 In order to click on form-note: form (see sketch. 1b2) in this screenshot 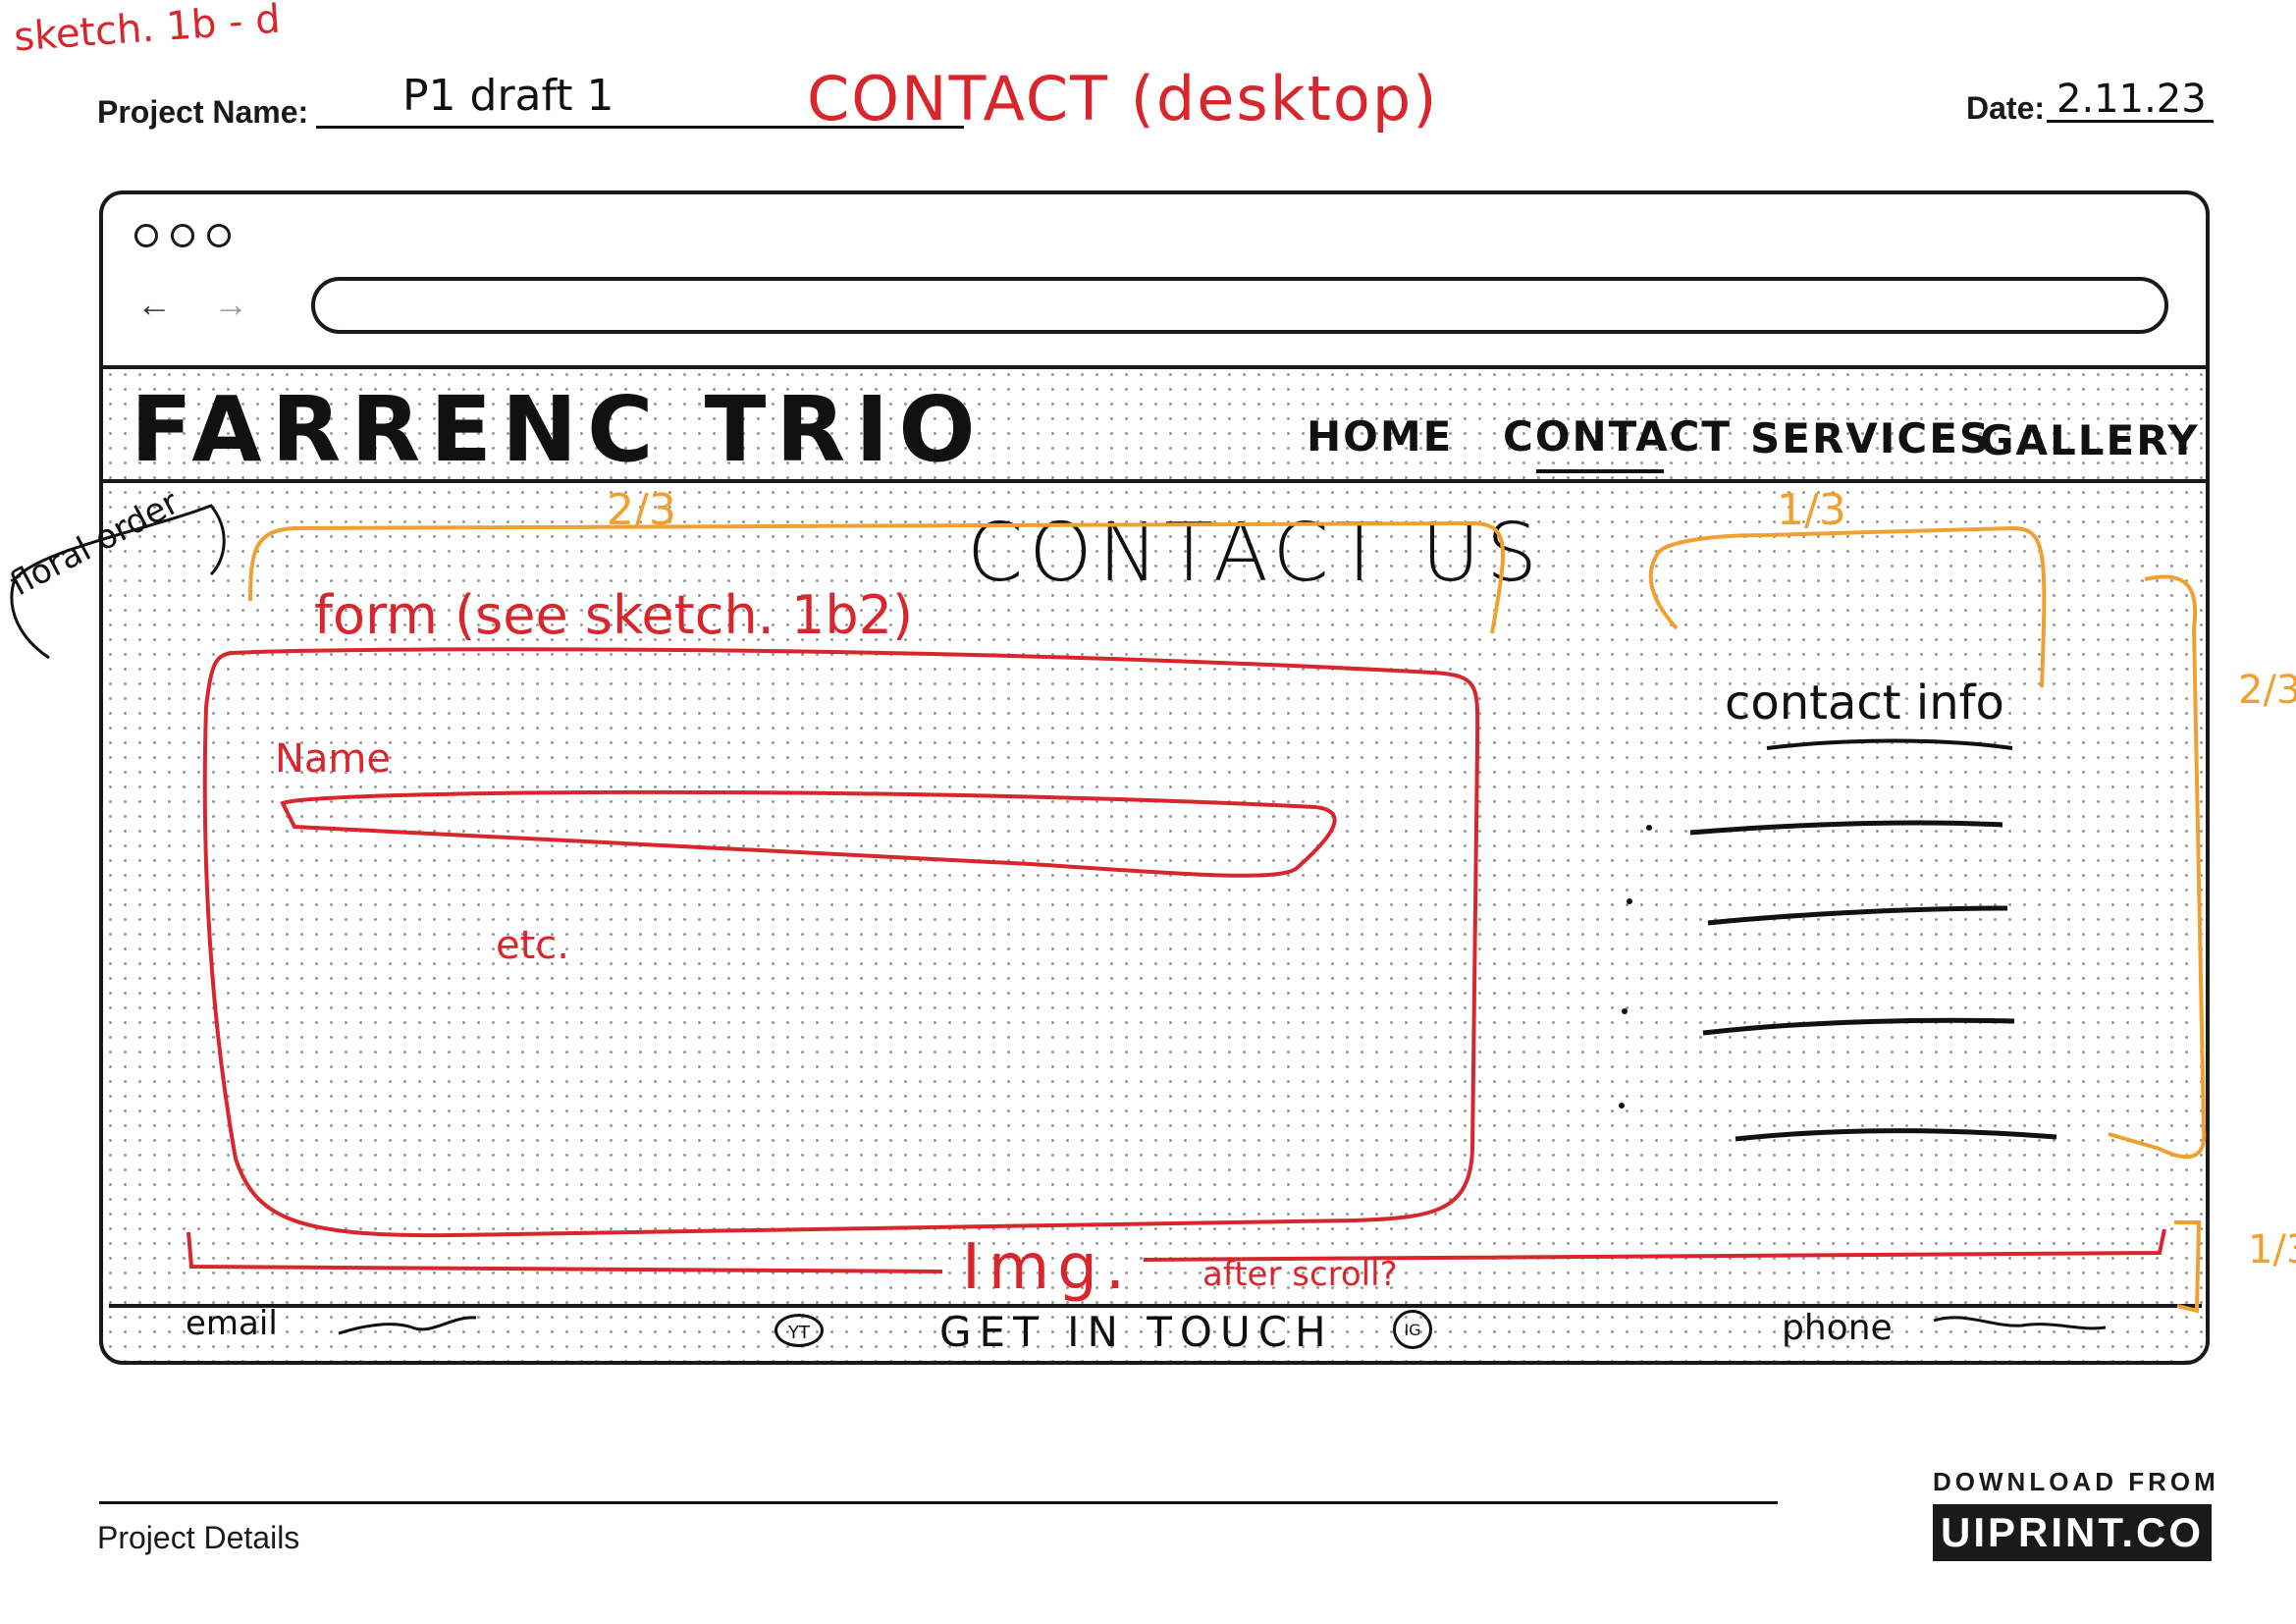, I will do `click(614, 615)`.